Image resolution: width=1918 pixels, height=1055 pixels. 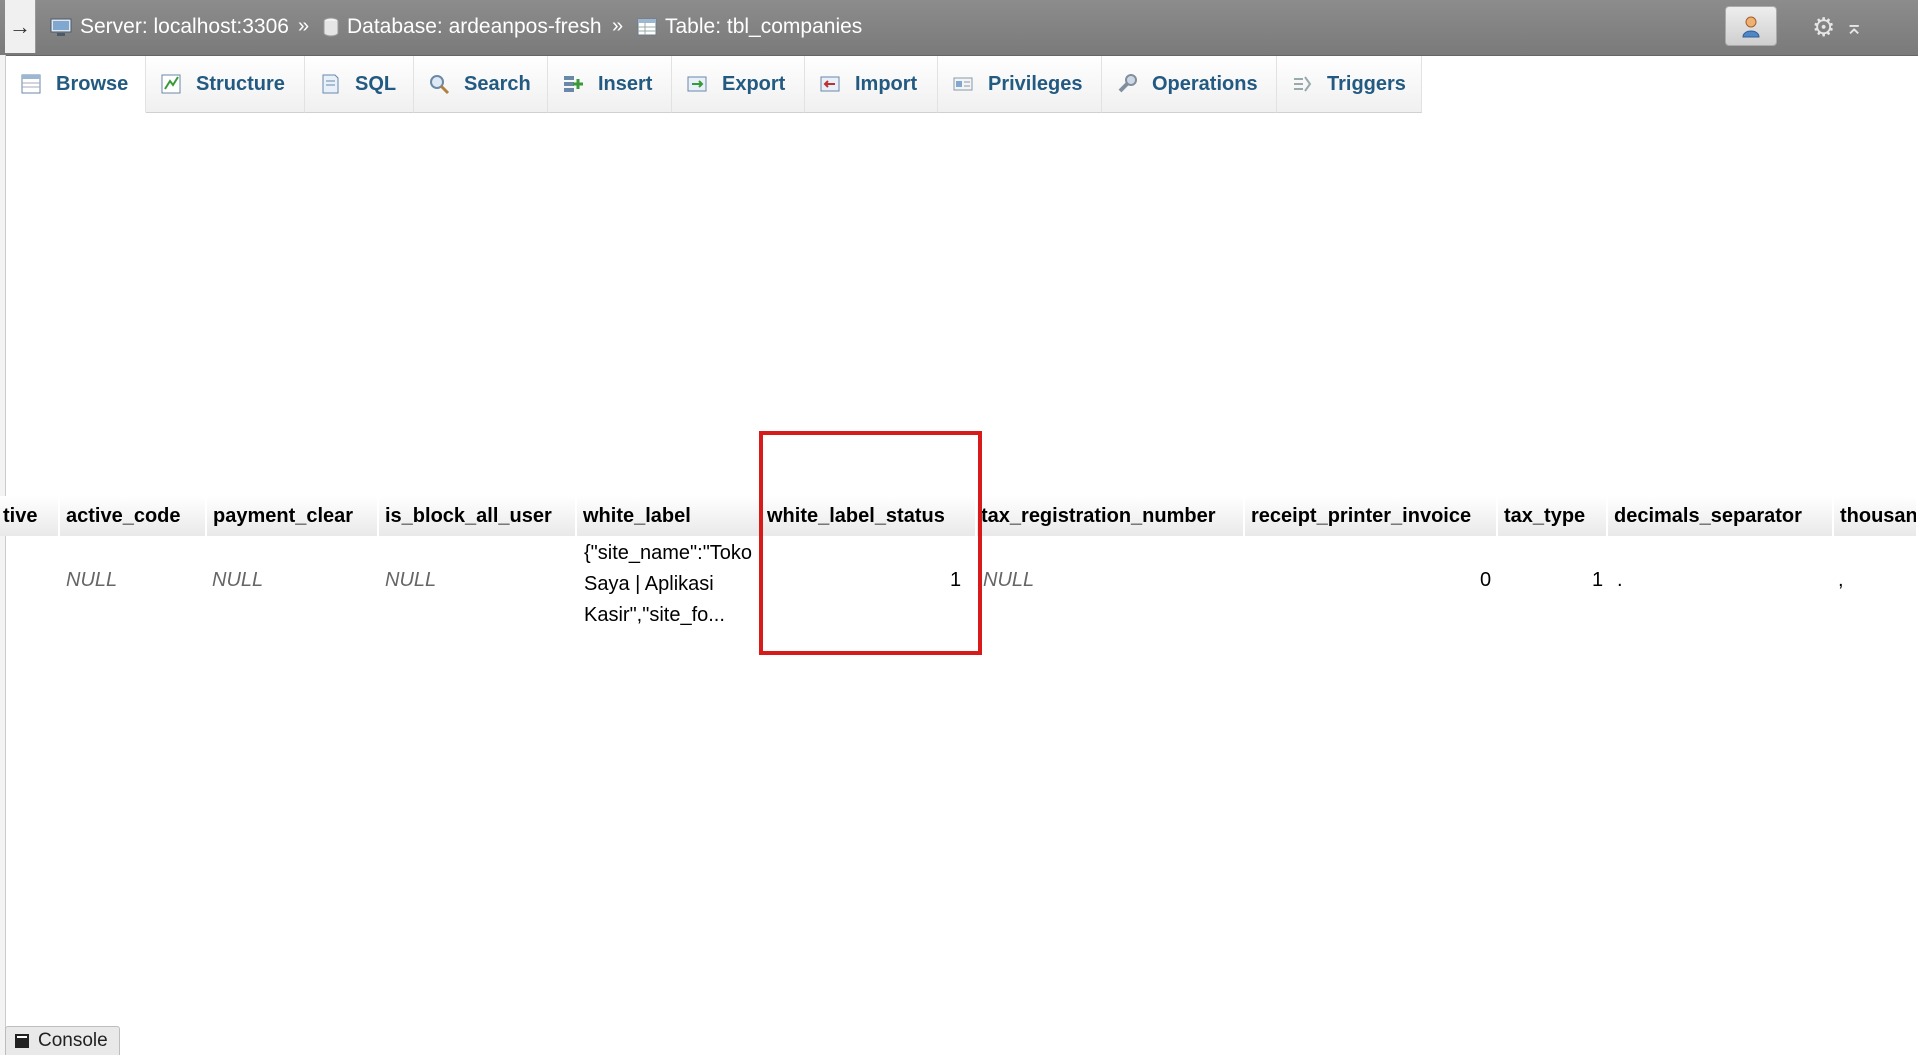 What do you see at coordinates (73, 1040) in the screenshot?
I see `console-label: Console` at bounding box center [73, 1040].